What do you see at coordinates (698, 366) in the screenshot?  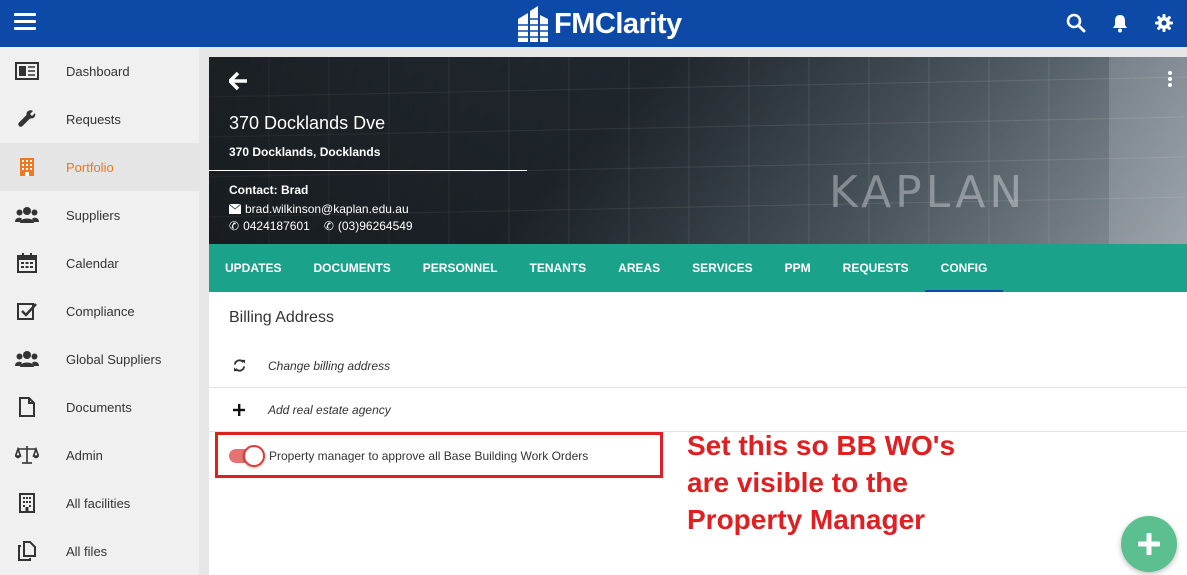 I see `change-billing-address-button: Change billing address` at bounding box center [698, 366].